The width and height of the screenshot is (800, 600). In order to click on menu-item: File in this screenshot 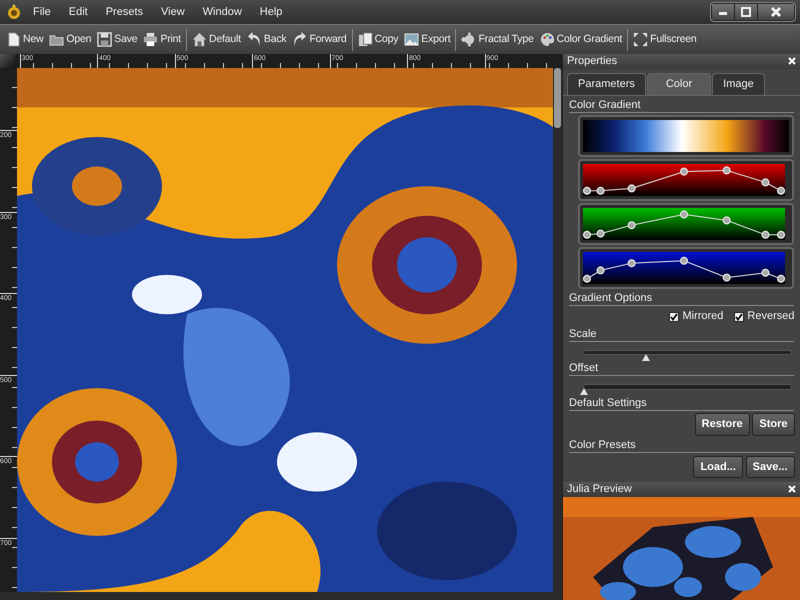, I will do `click(42, 12)`.